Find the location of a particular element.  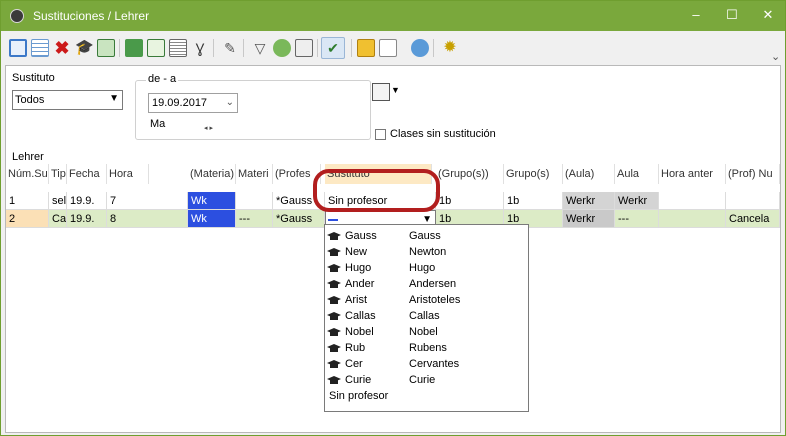

lock-icon is located at coordinates (366, 48).